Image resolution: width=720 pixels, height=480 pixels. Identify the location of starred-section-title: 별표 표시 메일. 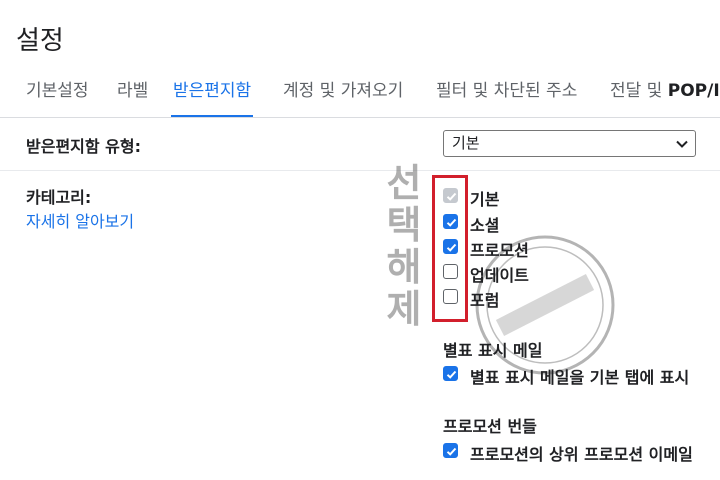
(493, 350).